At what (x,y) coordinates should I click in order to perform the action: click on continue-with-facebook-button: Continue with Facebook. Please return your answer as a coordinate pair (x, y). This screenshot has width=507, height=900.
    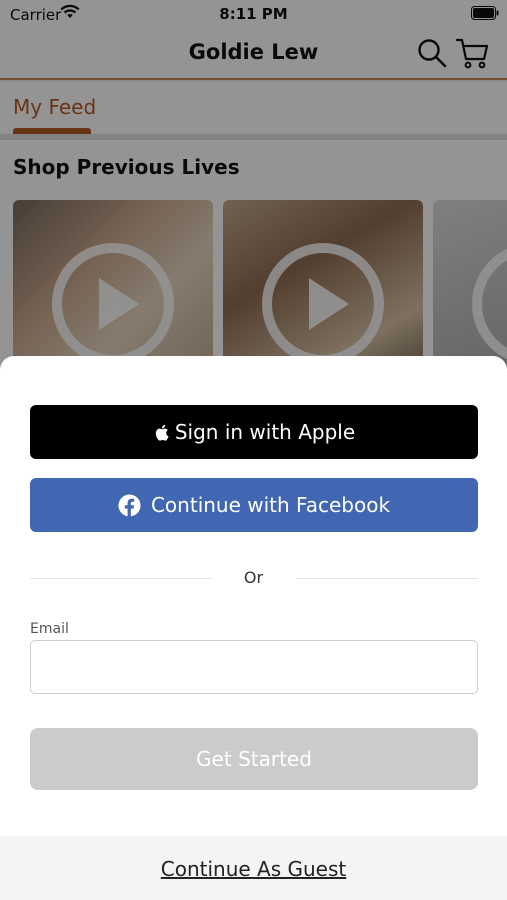
    Looking at the image, I should click on (254, 505).